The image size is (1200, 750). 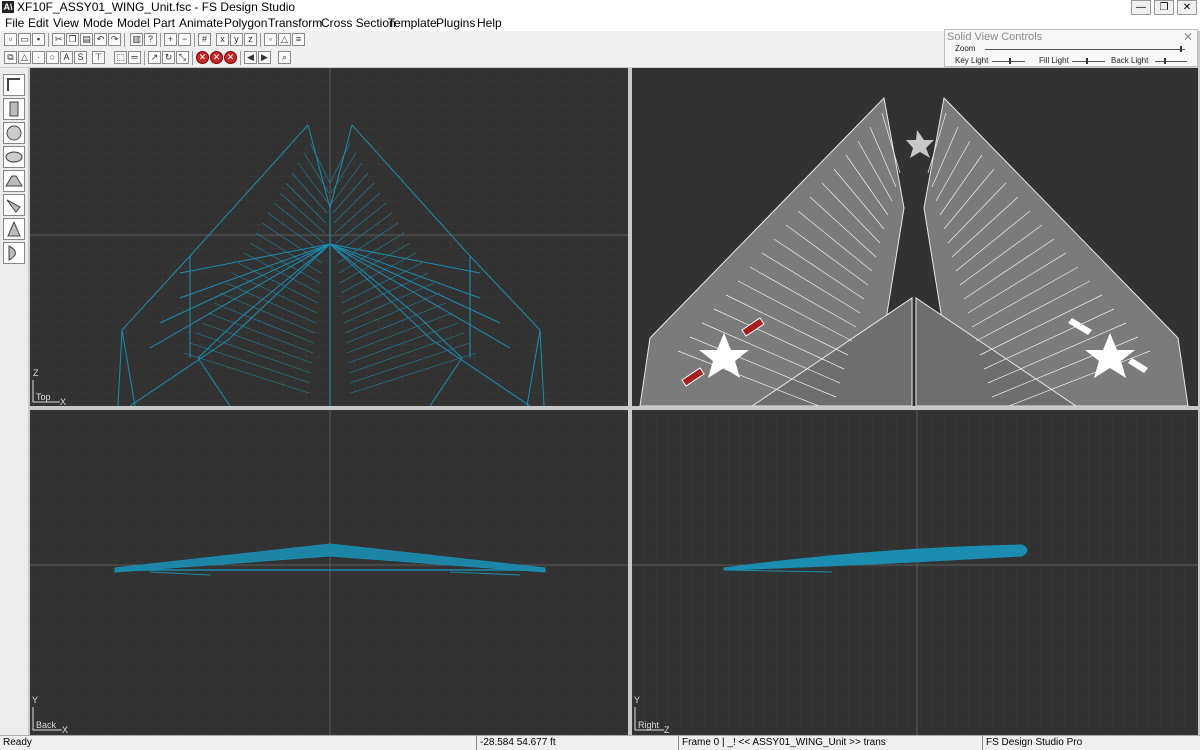 What do you see at coordinates (14, 157) in the screenshot?
I see `cylinder-primitive-icon` at bounding box center [14, 157].